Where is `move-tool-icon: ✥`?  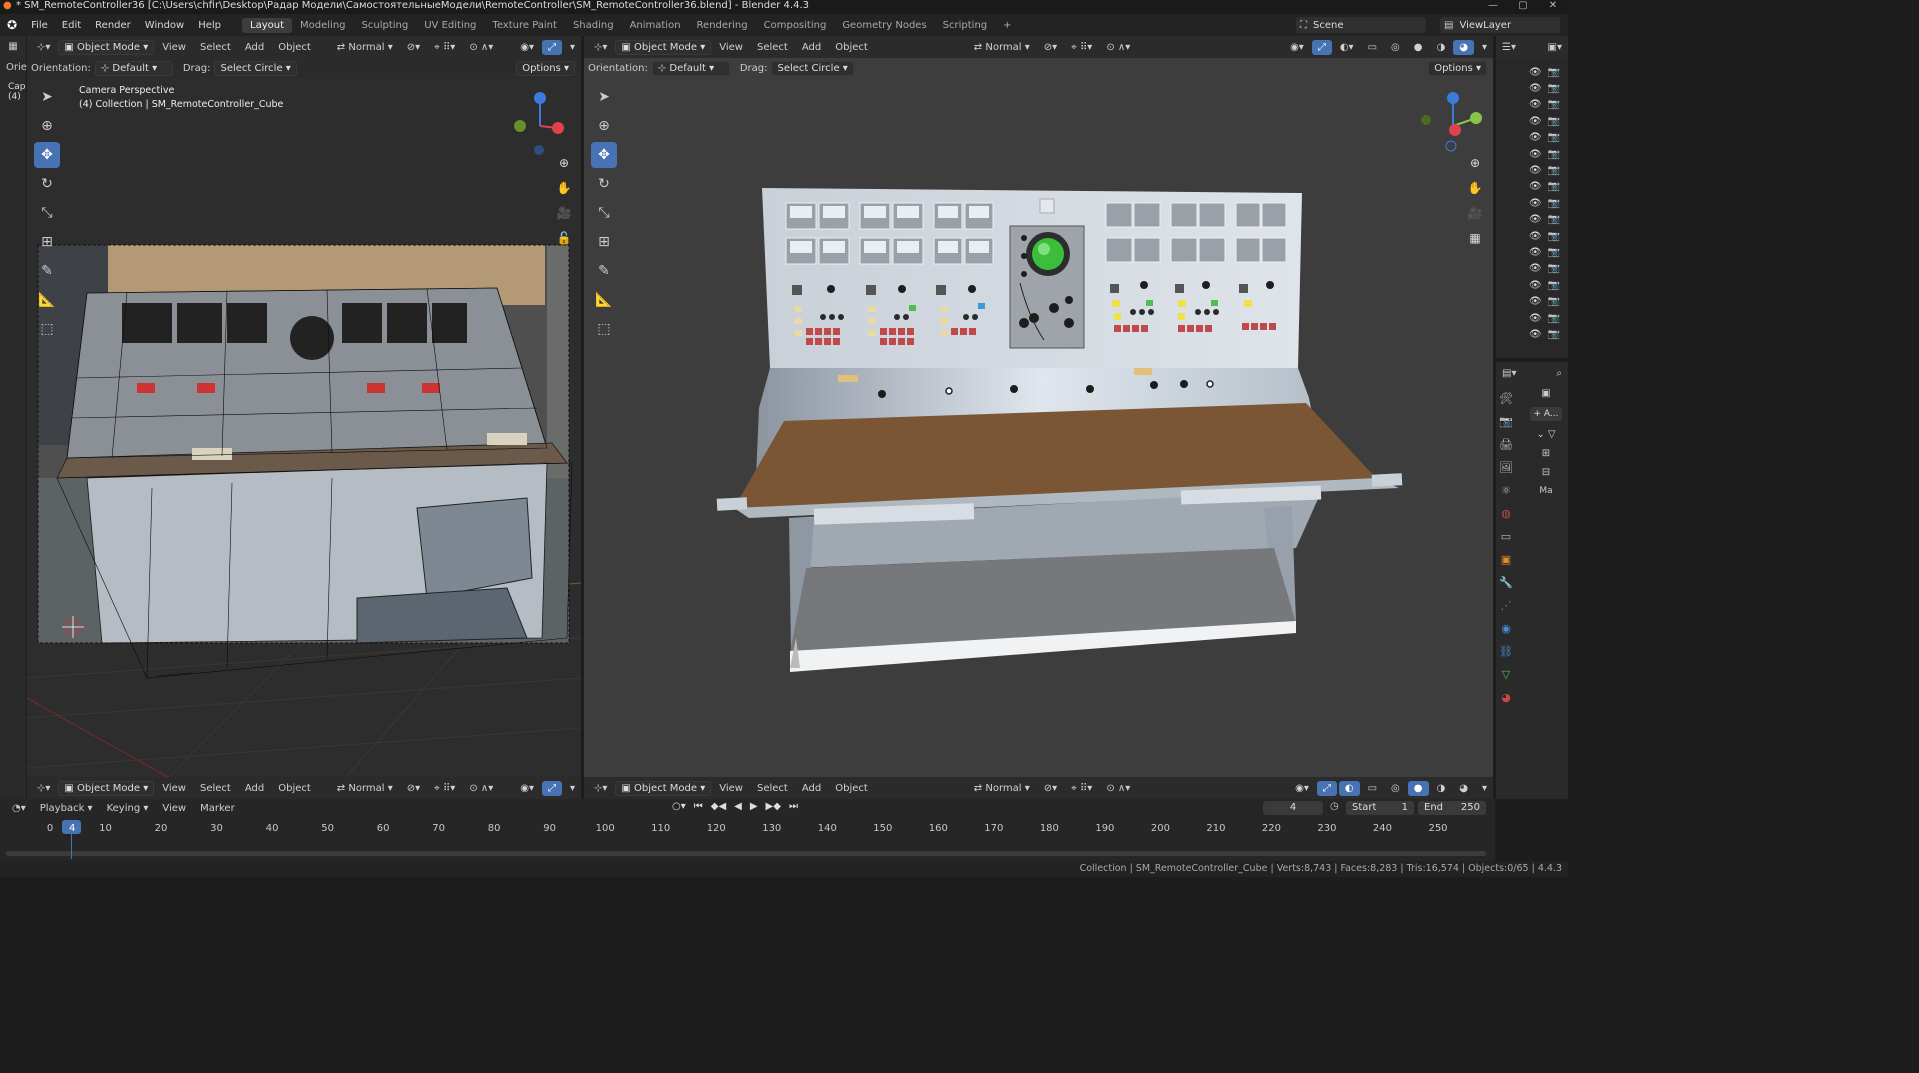 move-tool-icon: ✥ is located at coordinates (47, 155).